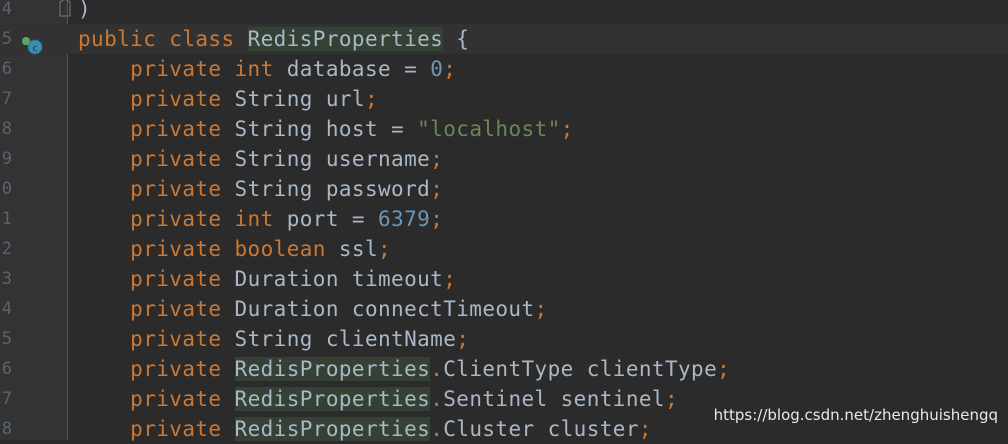  I want to click on code-text: private Duration timeout;, so click(267, 279).